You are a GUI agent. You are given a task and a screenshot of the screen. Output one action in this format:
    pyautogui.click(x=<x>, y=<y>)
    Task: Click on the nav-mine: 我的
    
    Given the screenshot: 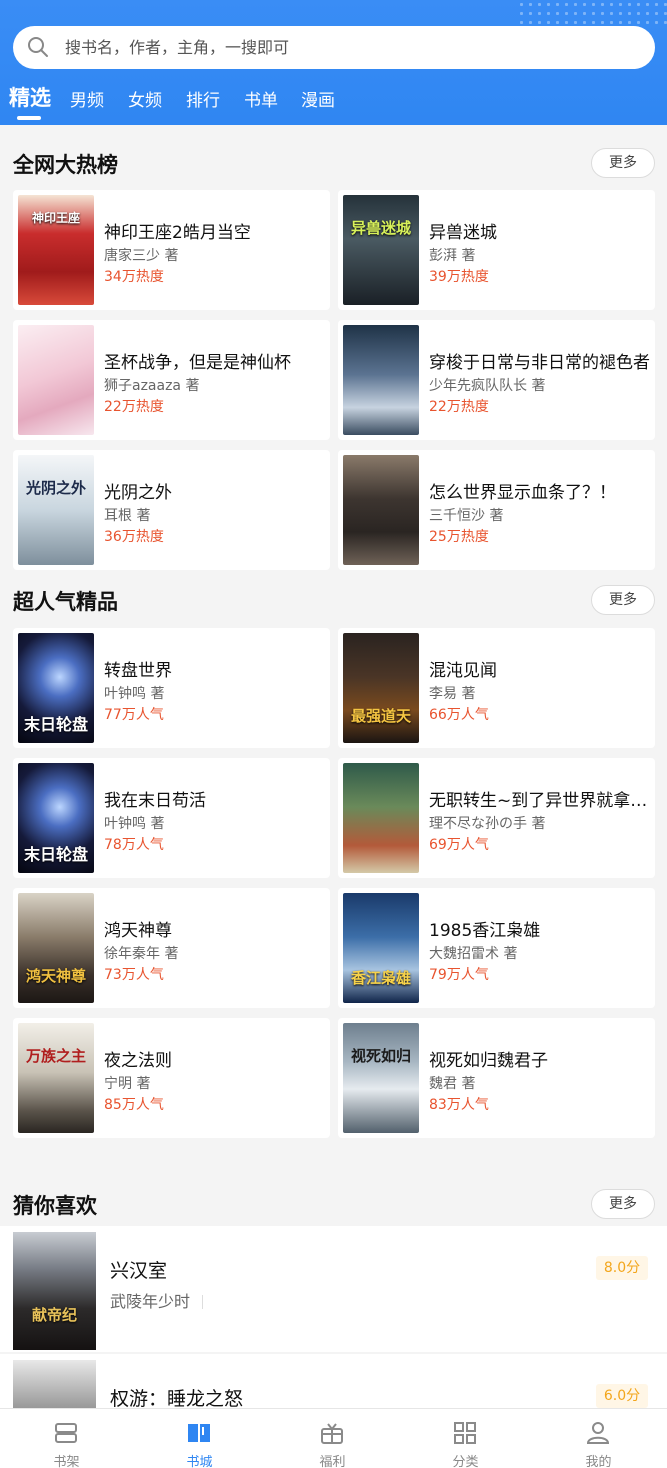 What is the action you would take?
    pyautogui.click(x=598, y=1438)
    